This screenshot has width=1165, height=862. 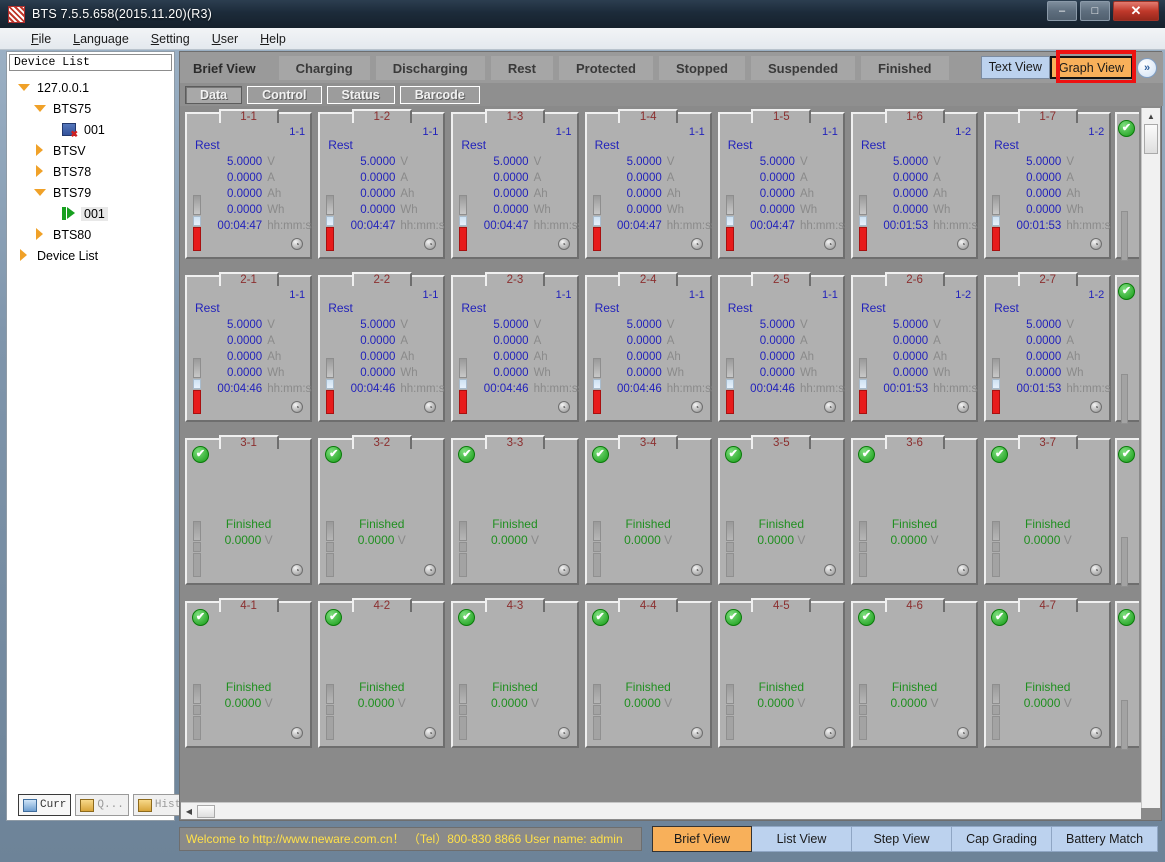 I want to click on channel-cell-tab: 1-5, so click(x=781, y=116).